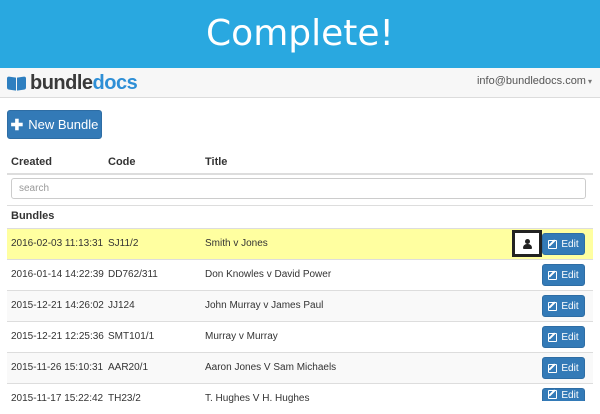  What do you see at coordinates (216, 162) in the screenshot?
I see `column-header-title: Title` at bounding box center [216, 162].